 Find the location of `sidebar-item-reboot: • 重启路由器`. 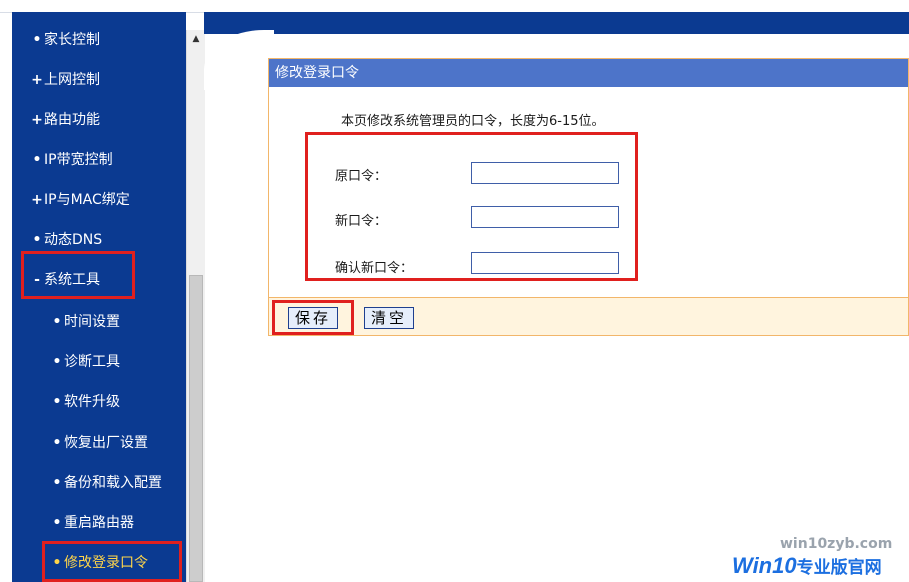

sidebar-item-reboot: • 重启路由器 is located at coordinates (99, 523).